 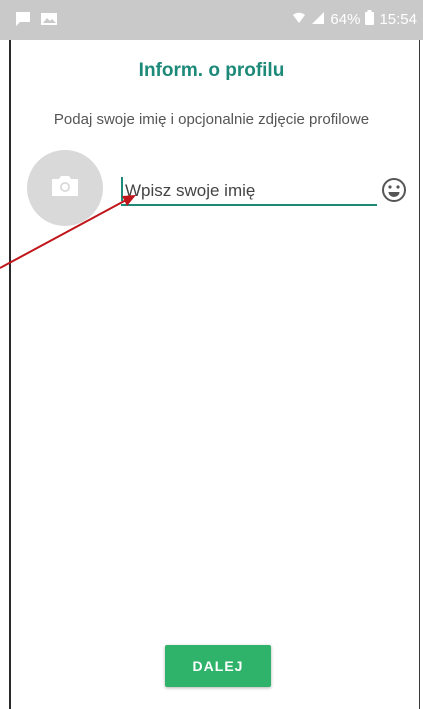 I want to click on status-bar: 64% 15:54, so click(x=211, y=20).